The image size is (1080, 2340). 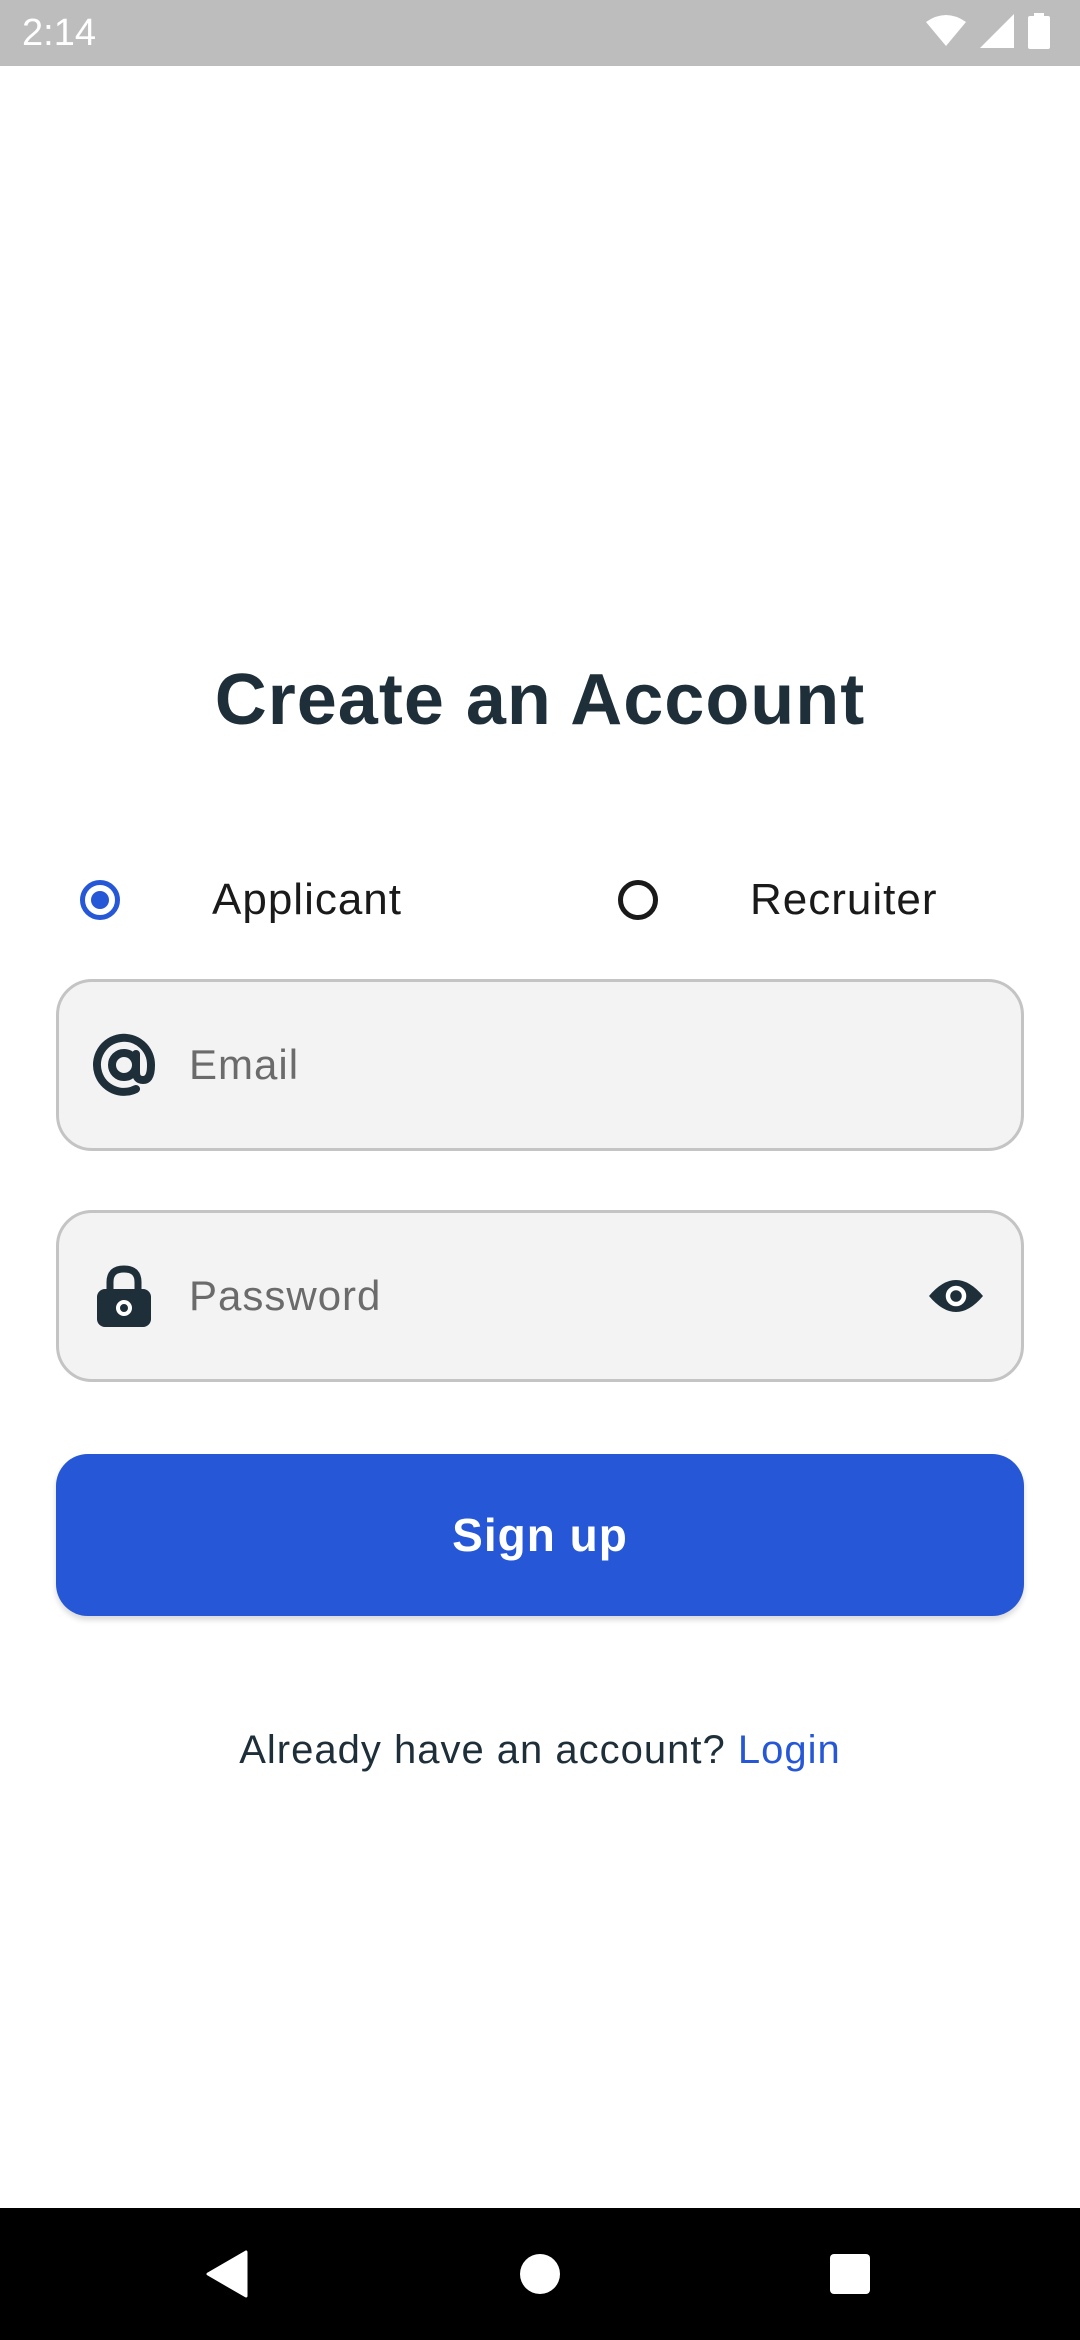 I want to click on login-prompt-text: Already have an account?, so click(x=482, y=1750).